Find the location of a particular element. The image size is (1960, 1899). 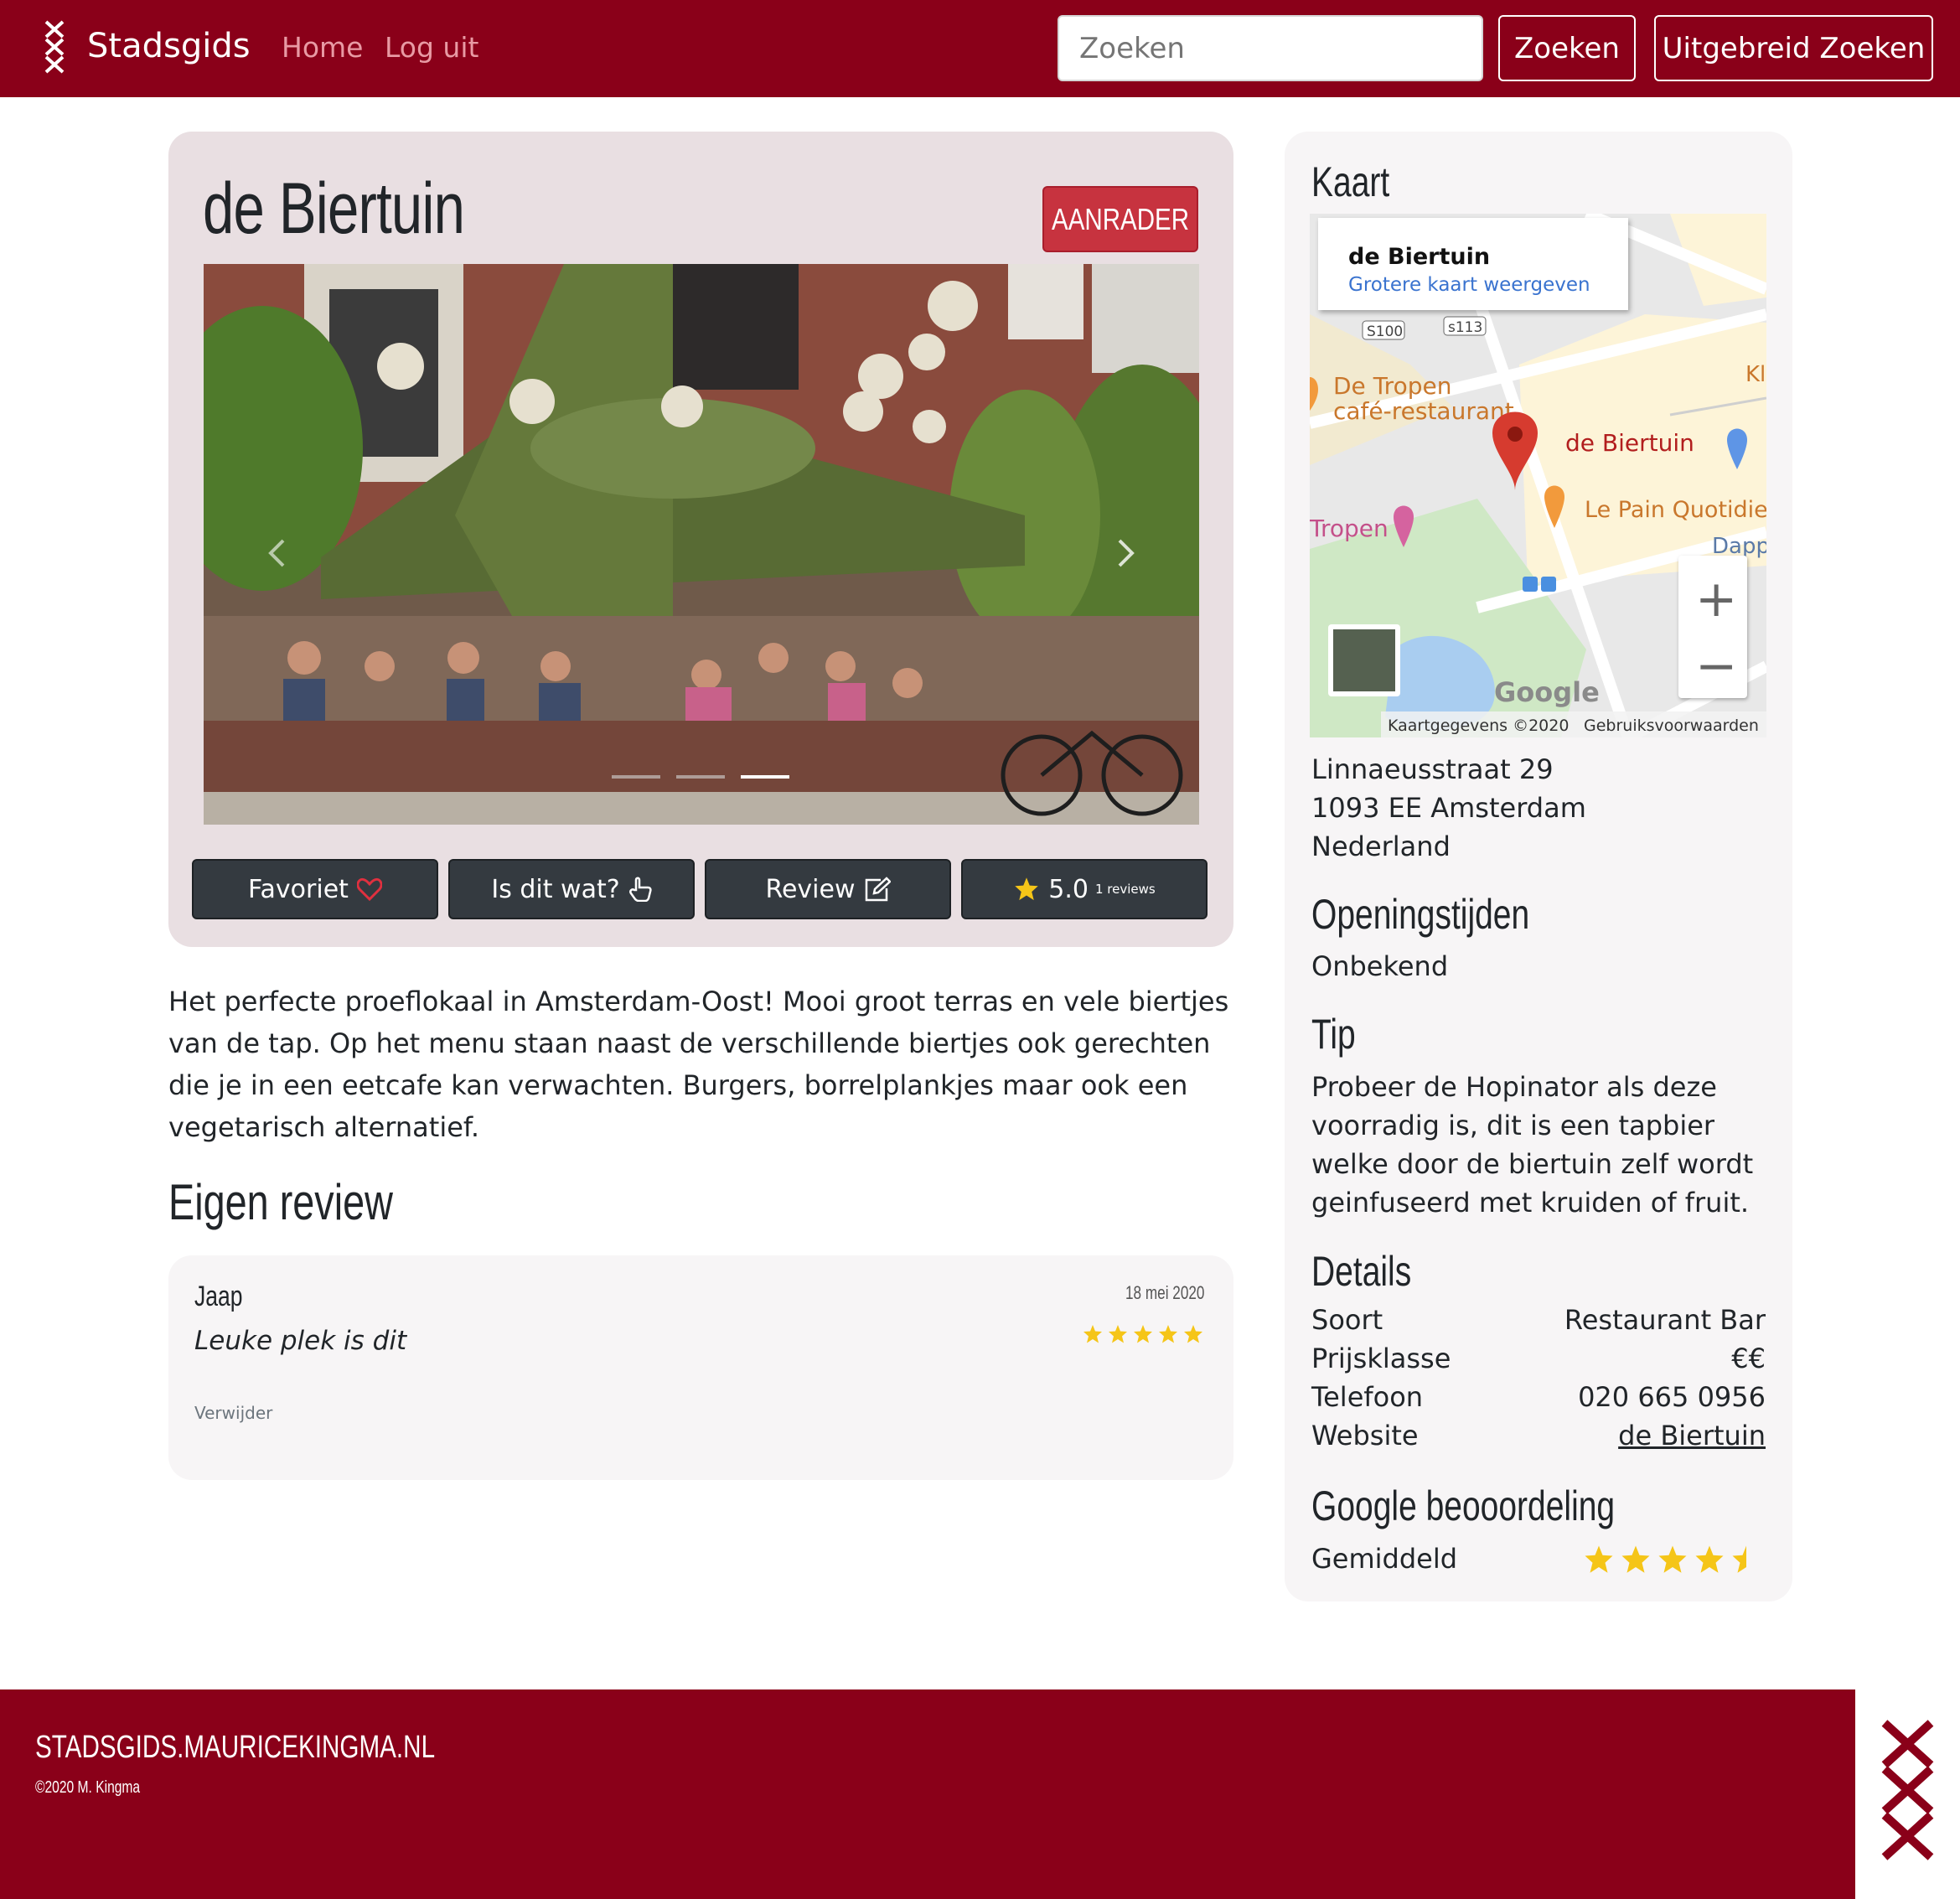

footer-copyright: ©2020 M. Kingma is located at coordinates (88, 1787).